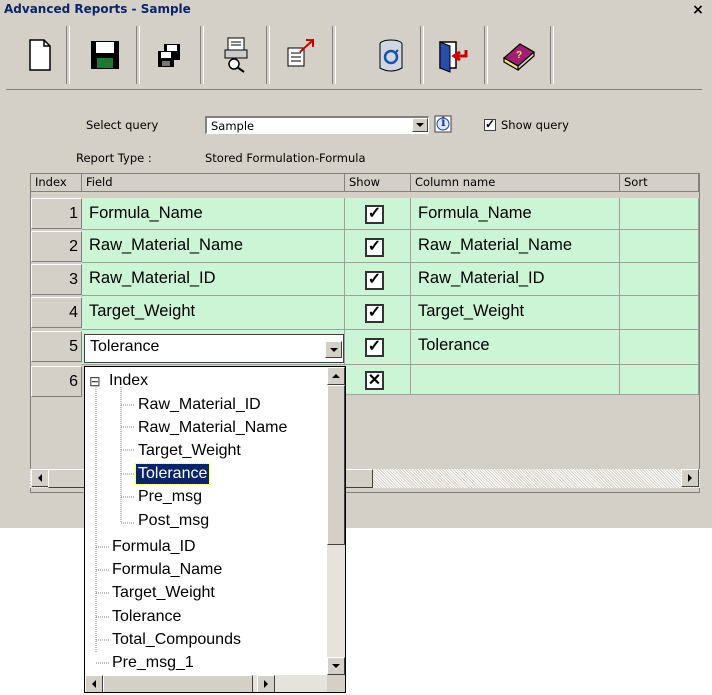 This screenshot has width=712, height=695. What do you see at coordinates (213, 279) in the screenshot?
I see `field-cell: Raw_Material_ID` at bounding box center [213, 279].